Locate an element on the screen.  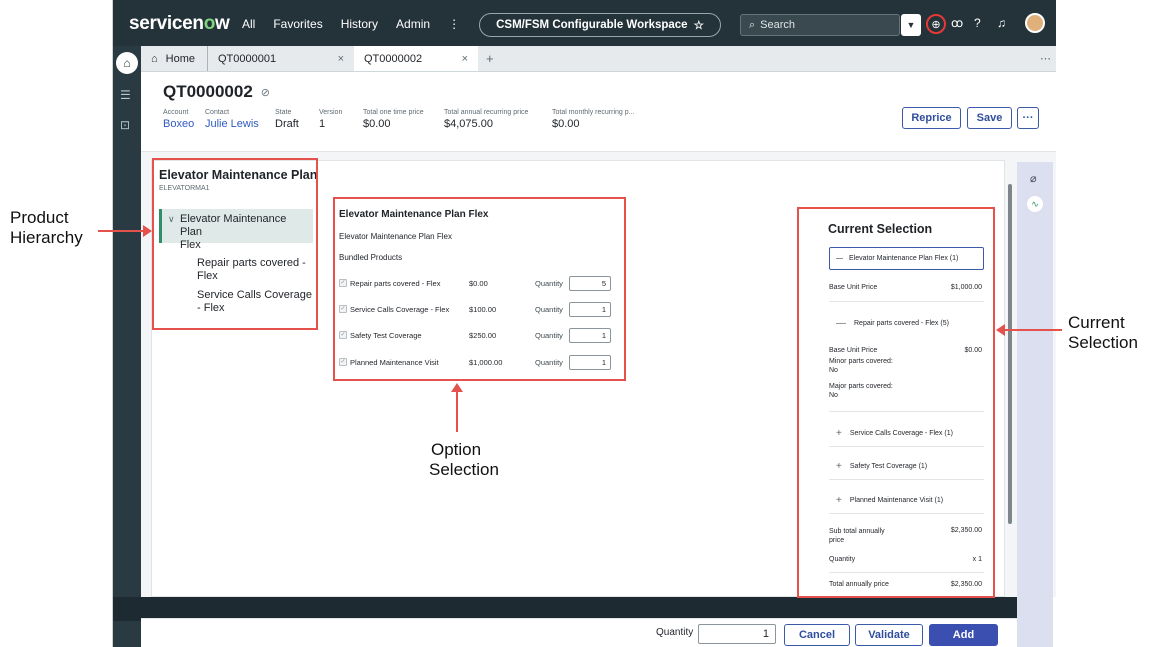
field-total-monthly: Total monthly recurring p... $0.00 is located at coordinates (607, 119).